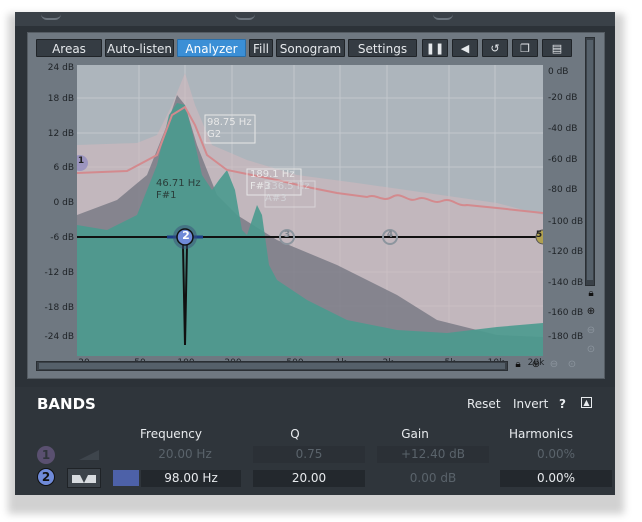 The width and height of the screenshot is (642, 522). Describe the element at coordinates (229, 129) in the screenshot. I see `peak-label-1: 98.75 Hz G2` at that location.